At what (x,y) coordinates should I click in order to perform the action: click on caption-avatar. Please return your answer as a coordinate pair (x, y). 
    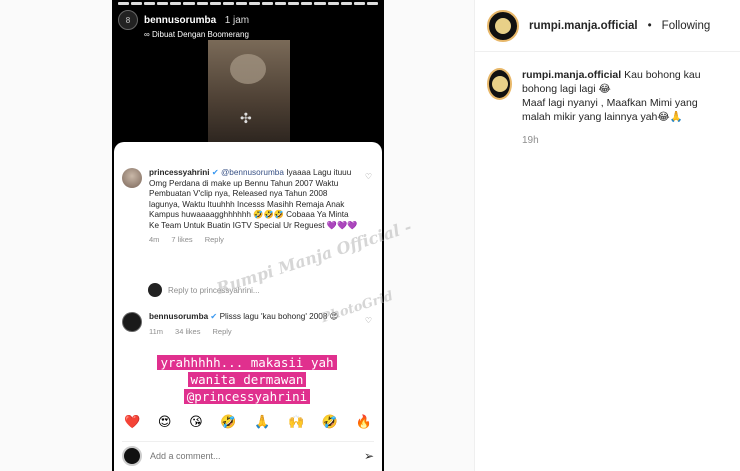
    Looking at the image, I should click on (499, 84).